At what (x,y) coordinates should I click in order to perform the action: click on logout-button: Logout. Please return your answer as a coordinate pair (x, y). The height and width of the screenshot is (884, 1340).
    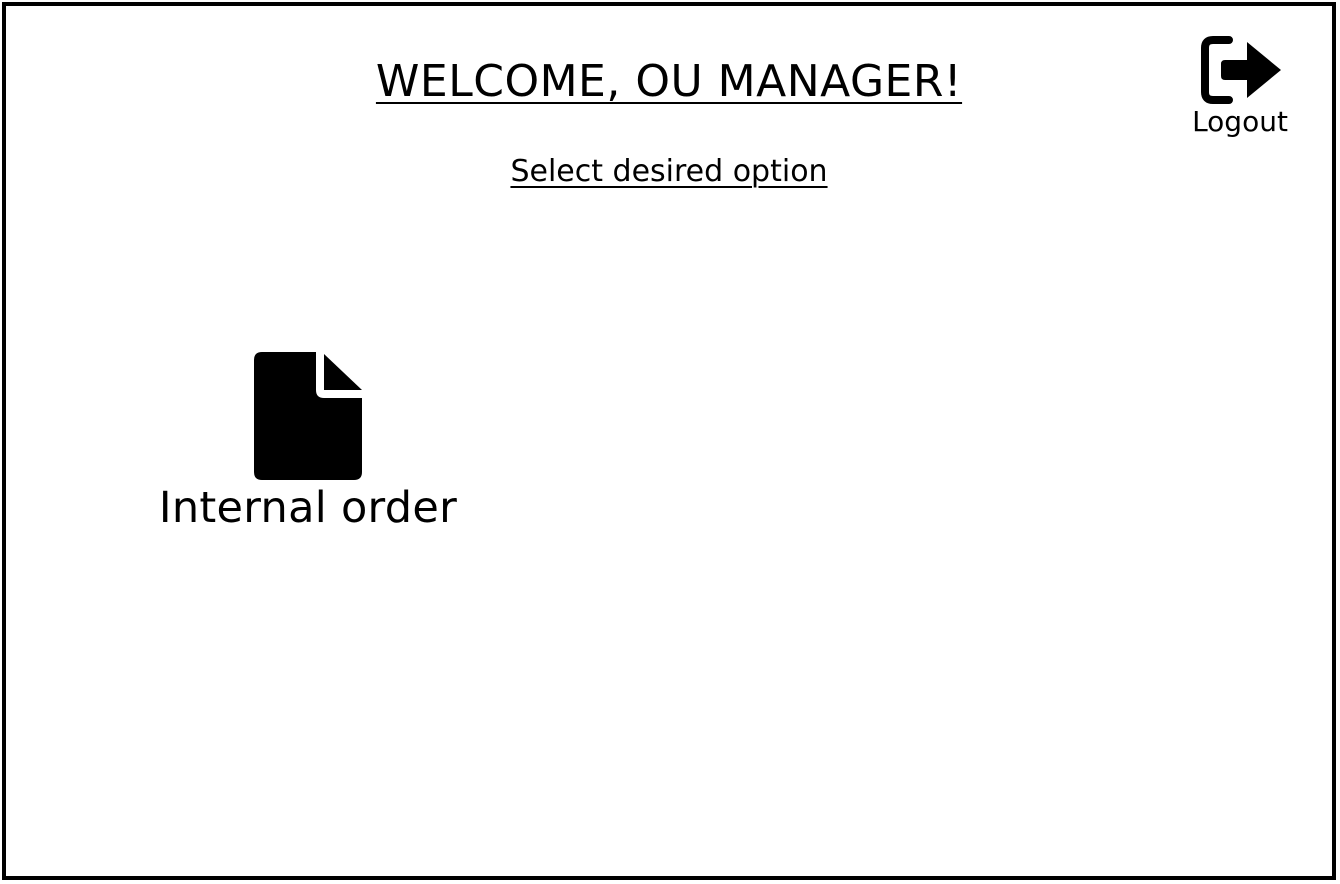
    Looking at the image, I should click on (1240, 96).